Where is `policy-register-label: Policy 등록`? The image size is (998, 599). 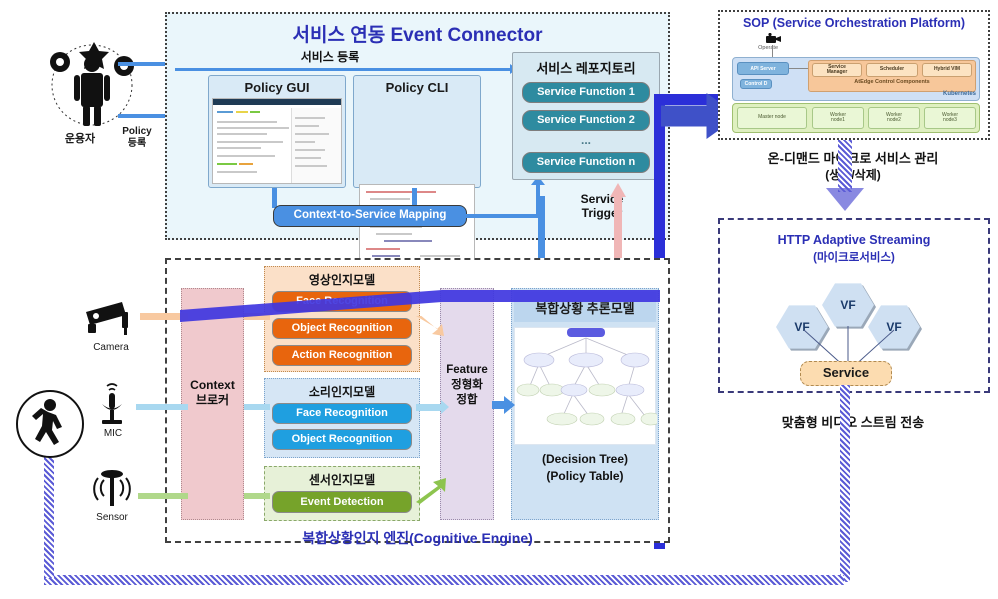 policy-register-label: Policy 등록 is located at coordinates (137, 137).